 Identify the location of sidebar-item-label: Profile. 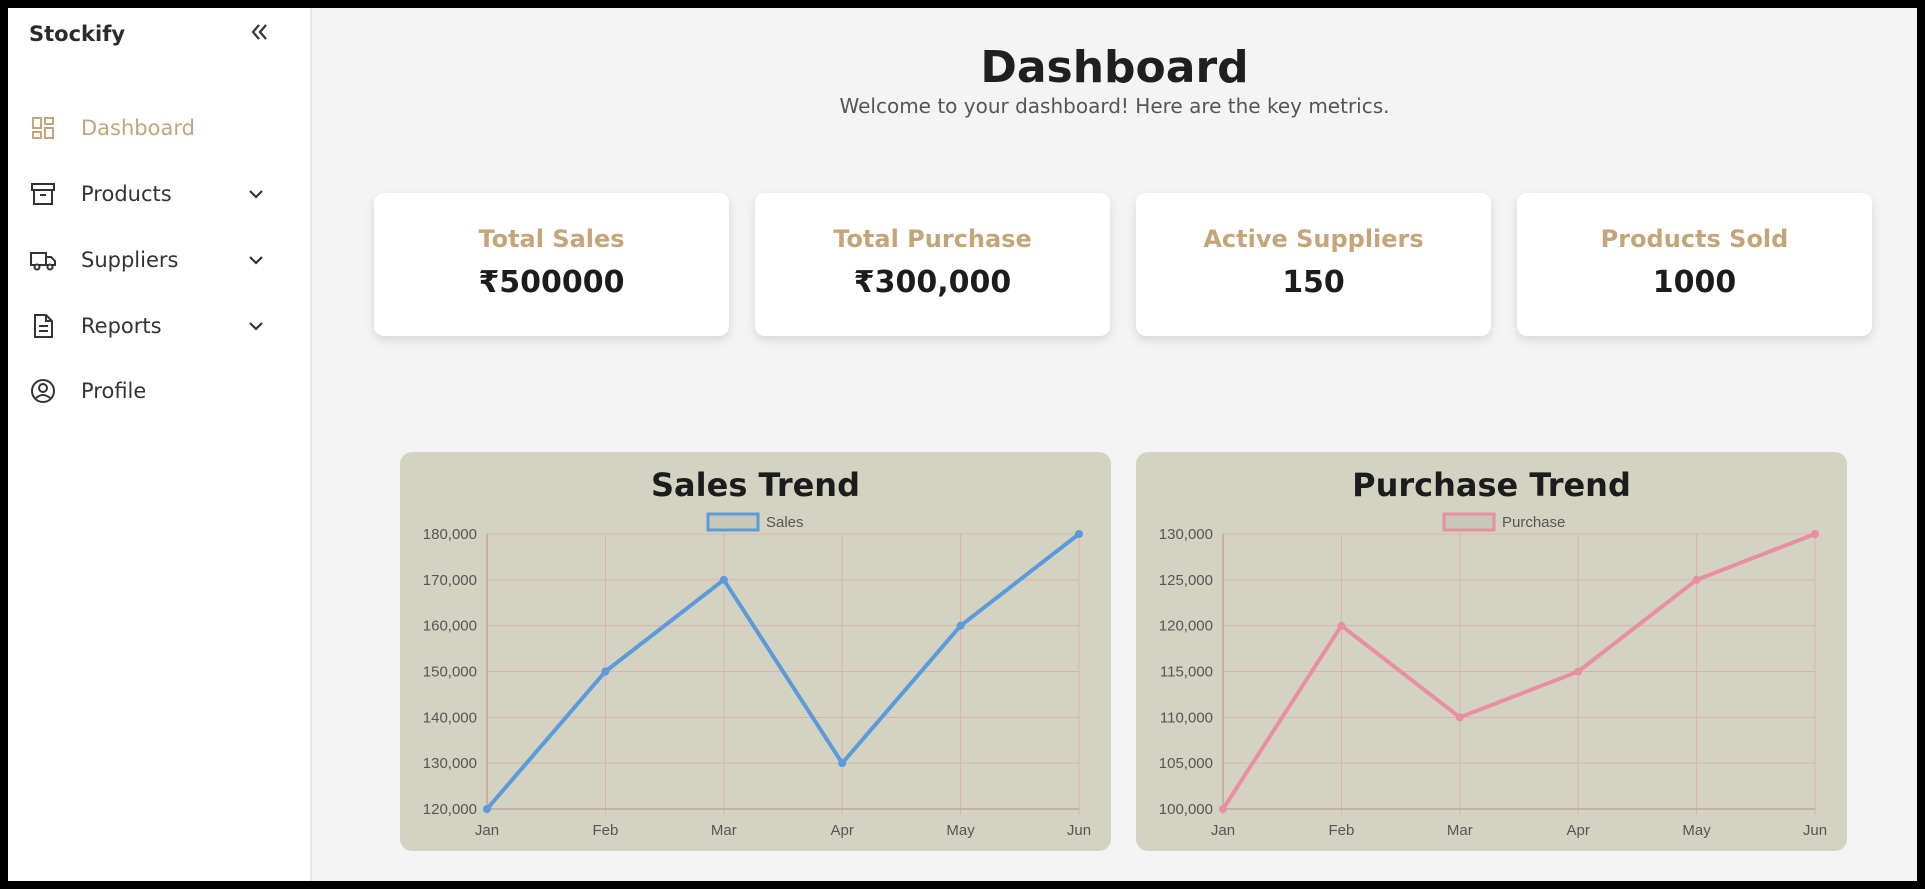
(114, 391).